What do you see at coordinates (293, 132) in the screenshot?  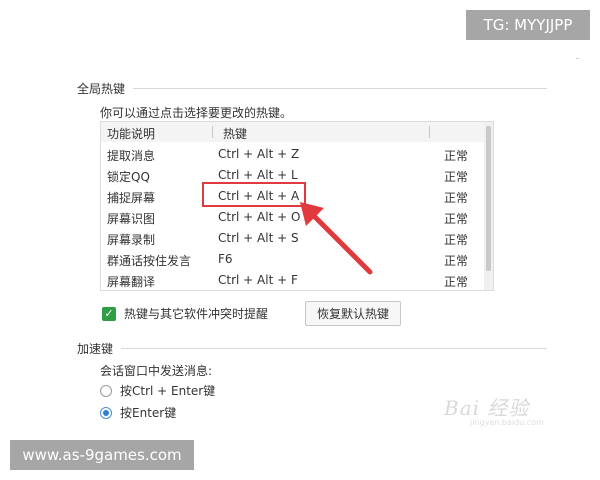 I see `hotkey-list-header: 功能说明 热键` at bounding box center [293, 132].